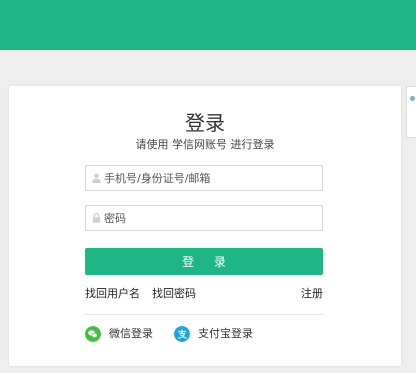 The image size is (416, 373). I want to click on register-link: 注册, so click(312, 294).